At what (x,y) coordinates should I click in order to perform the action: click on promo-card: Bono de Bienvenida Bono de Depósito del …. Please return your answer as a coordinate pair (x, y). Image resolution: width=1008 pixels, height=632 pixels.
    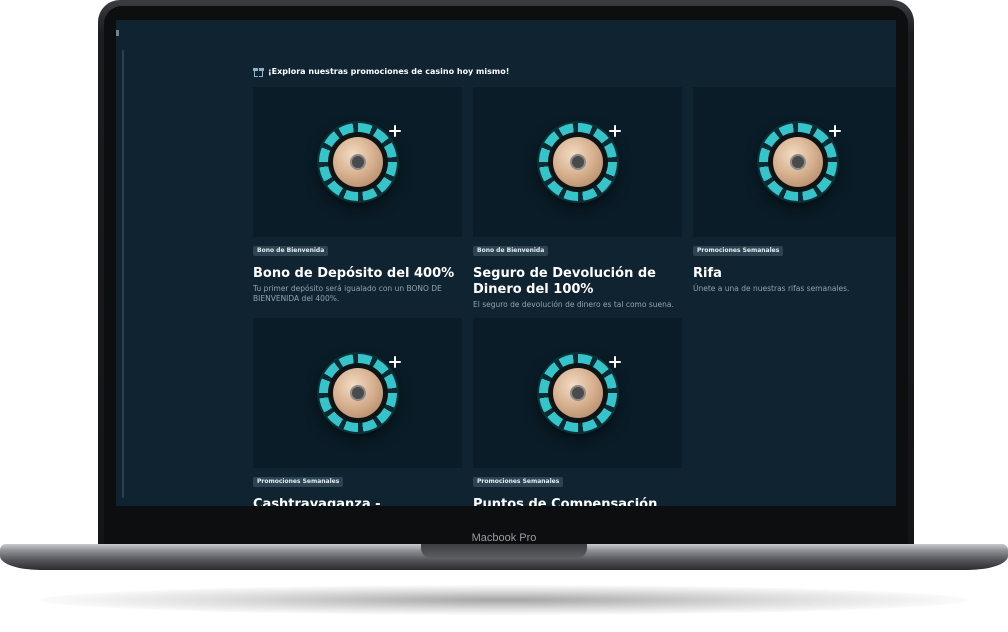
    Looking at the image, I should click on (357, 195).